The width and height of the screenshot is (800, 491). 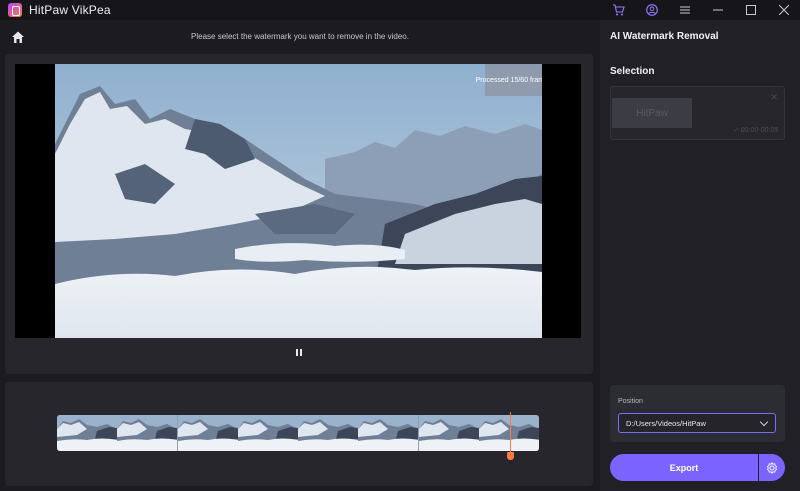 I want to click on chevron-down-icon, so click(x=764, y=422).